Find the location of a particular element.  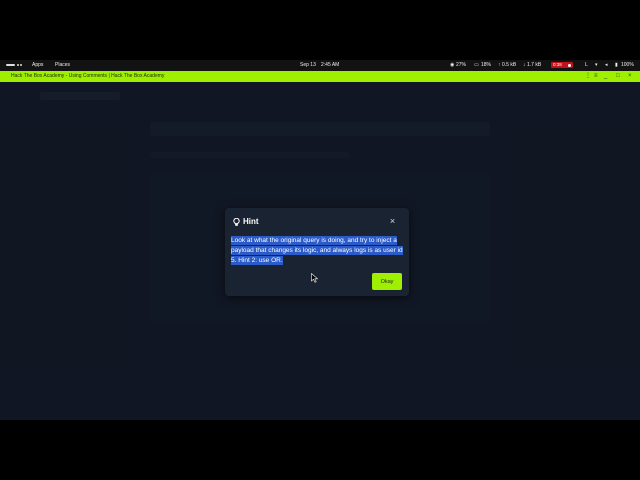

apps-menu: Apps is located at coordinates (37, 65).